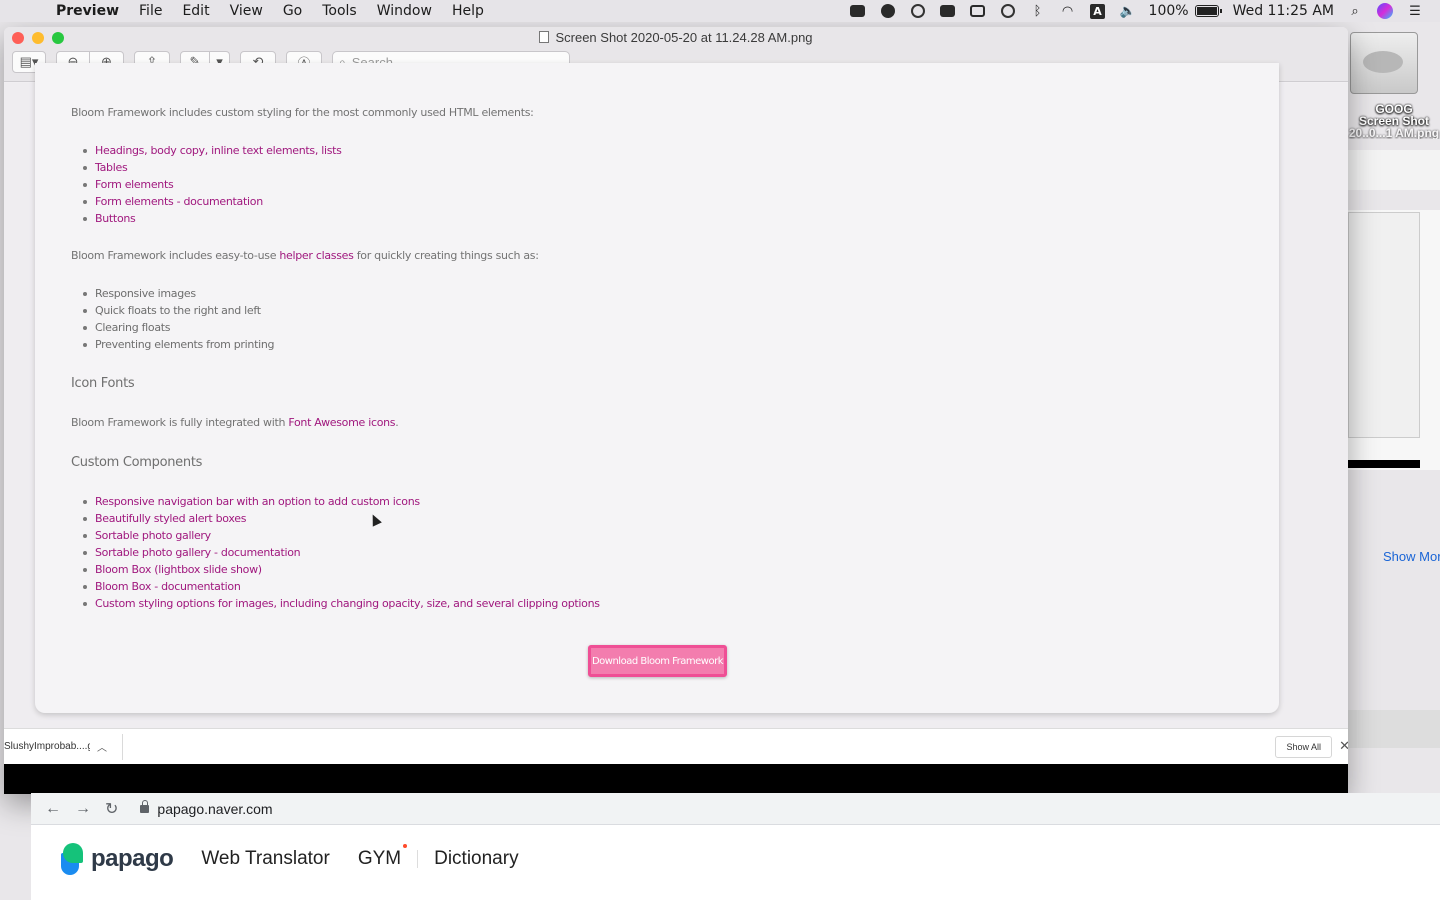 This screenshot has width=1440, height=900. Describe the element at coordinates (676, 746) in the screenshot. I see `download-shelf: SlushyImprobab....gif ︿ Show All ✕` at that location.